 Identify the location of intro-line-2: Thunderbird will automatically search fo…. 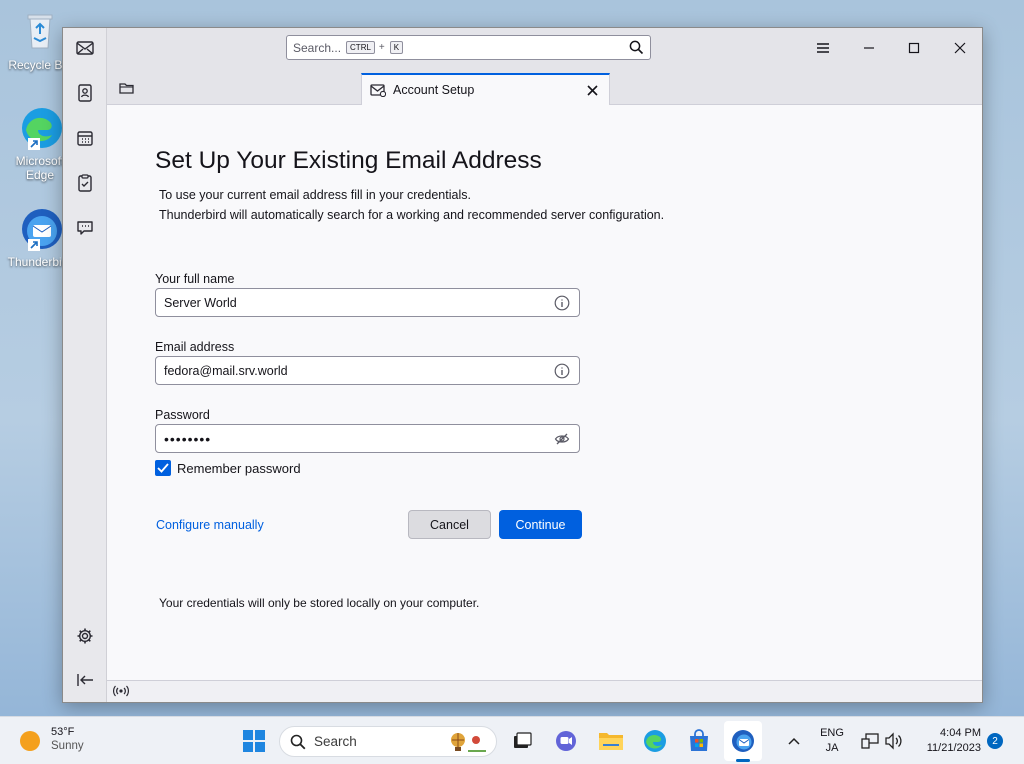
(412, 215).